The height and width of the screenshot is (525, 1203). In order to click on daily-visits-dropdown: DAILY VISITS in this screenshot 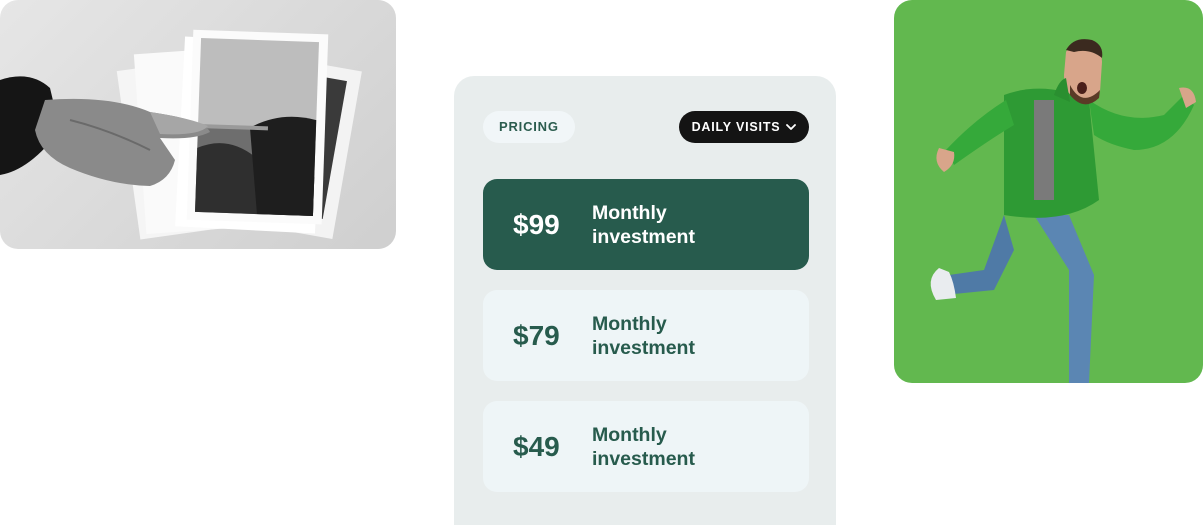, I will do `click(744, 127)`.